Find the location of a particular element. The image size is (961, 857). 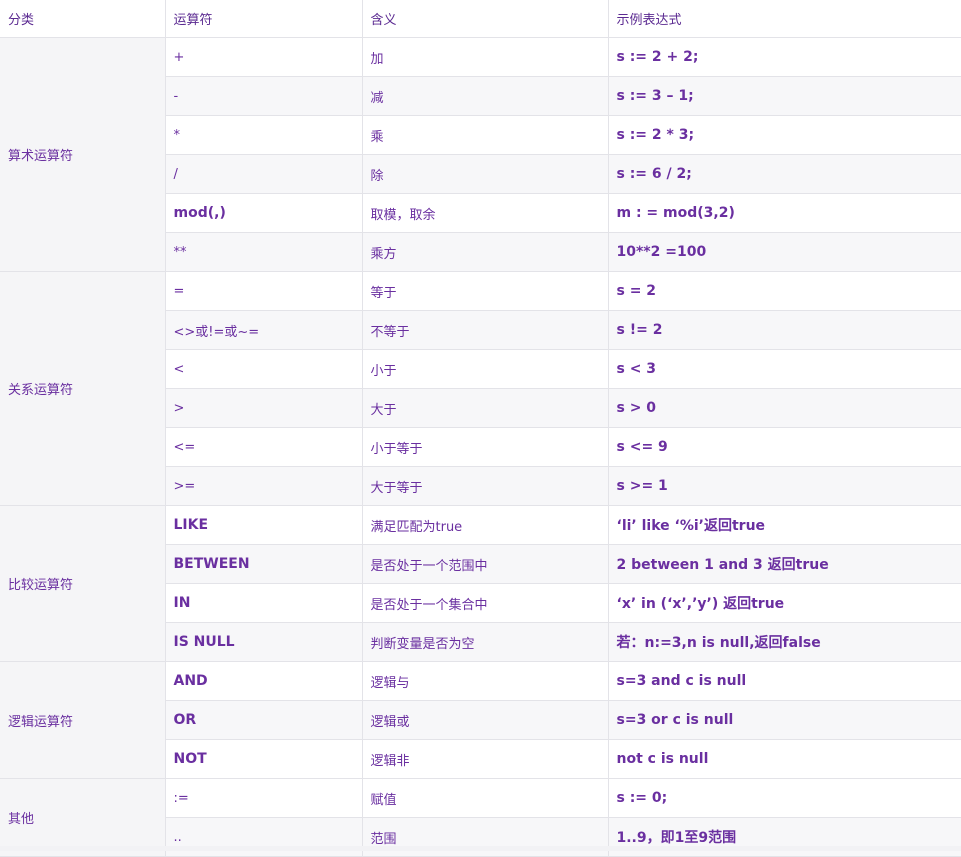

operator-cell: IS NULL is located at coordinates (264, 642).